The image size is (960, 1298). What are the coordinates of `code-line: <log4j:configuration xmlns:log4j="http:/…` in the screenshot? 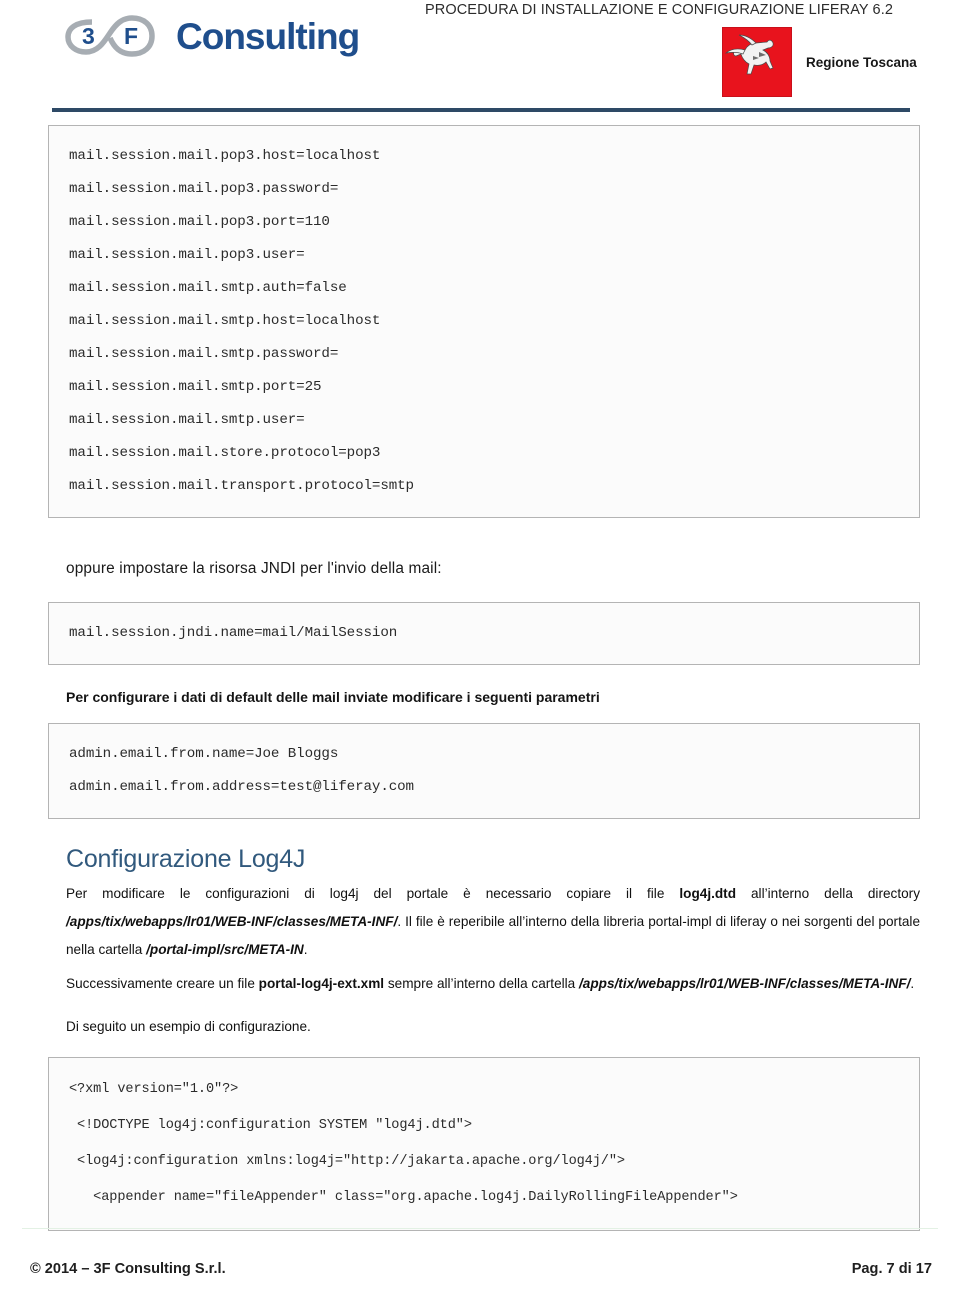 It's located at (347, 1162).